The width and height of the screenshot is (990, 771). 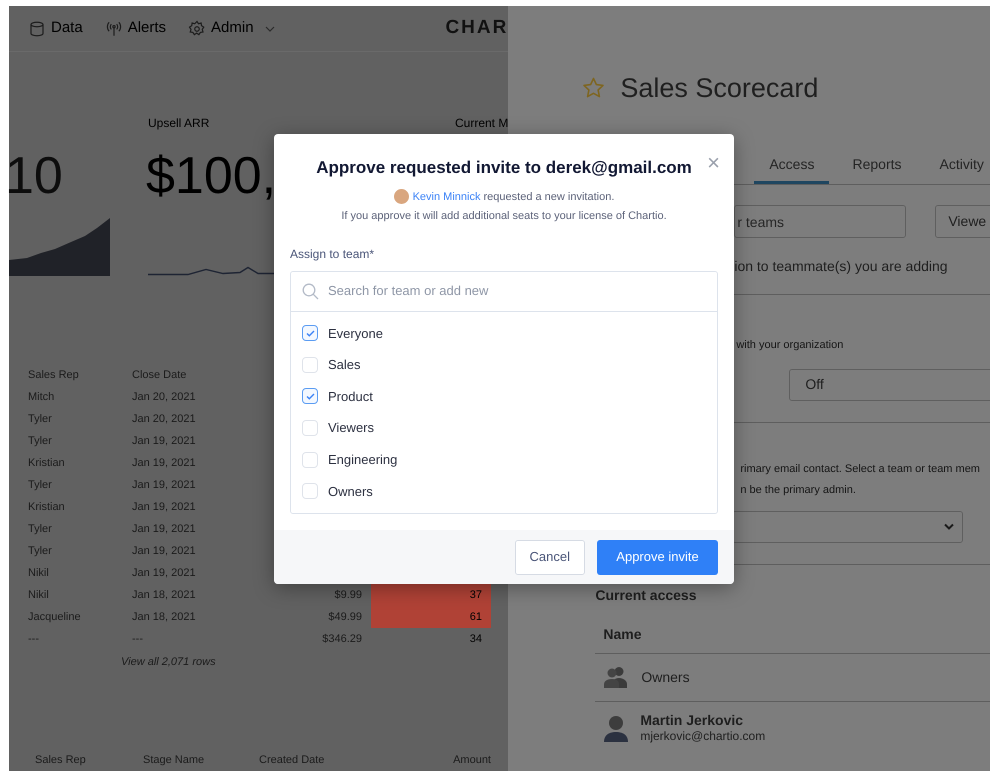 What do you see at coordinates (876, 166) in the screenshot?
I see `tab: Reports` at bounding box center [876, 166].